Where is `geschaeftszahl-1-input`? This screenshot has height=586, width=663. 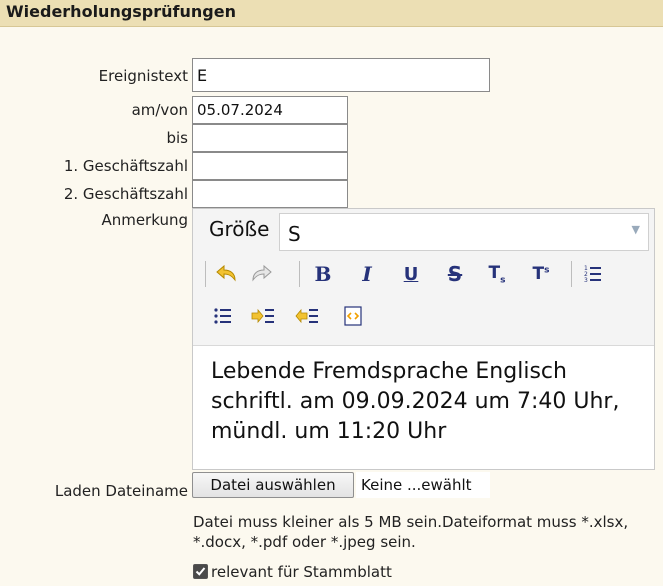 geschaeftszahl-1-input is located at coordinates (270, 166).